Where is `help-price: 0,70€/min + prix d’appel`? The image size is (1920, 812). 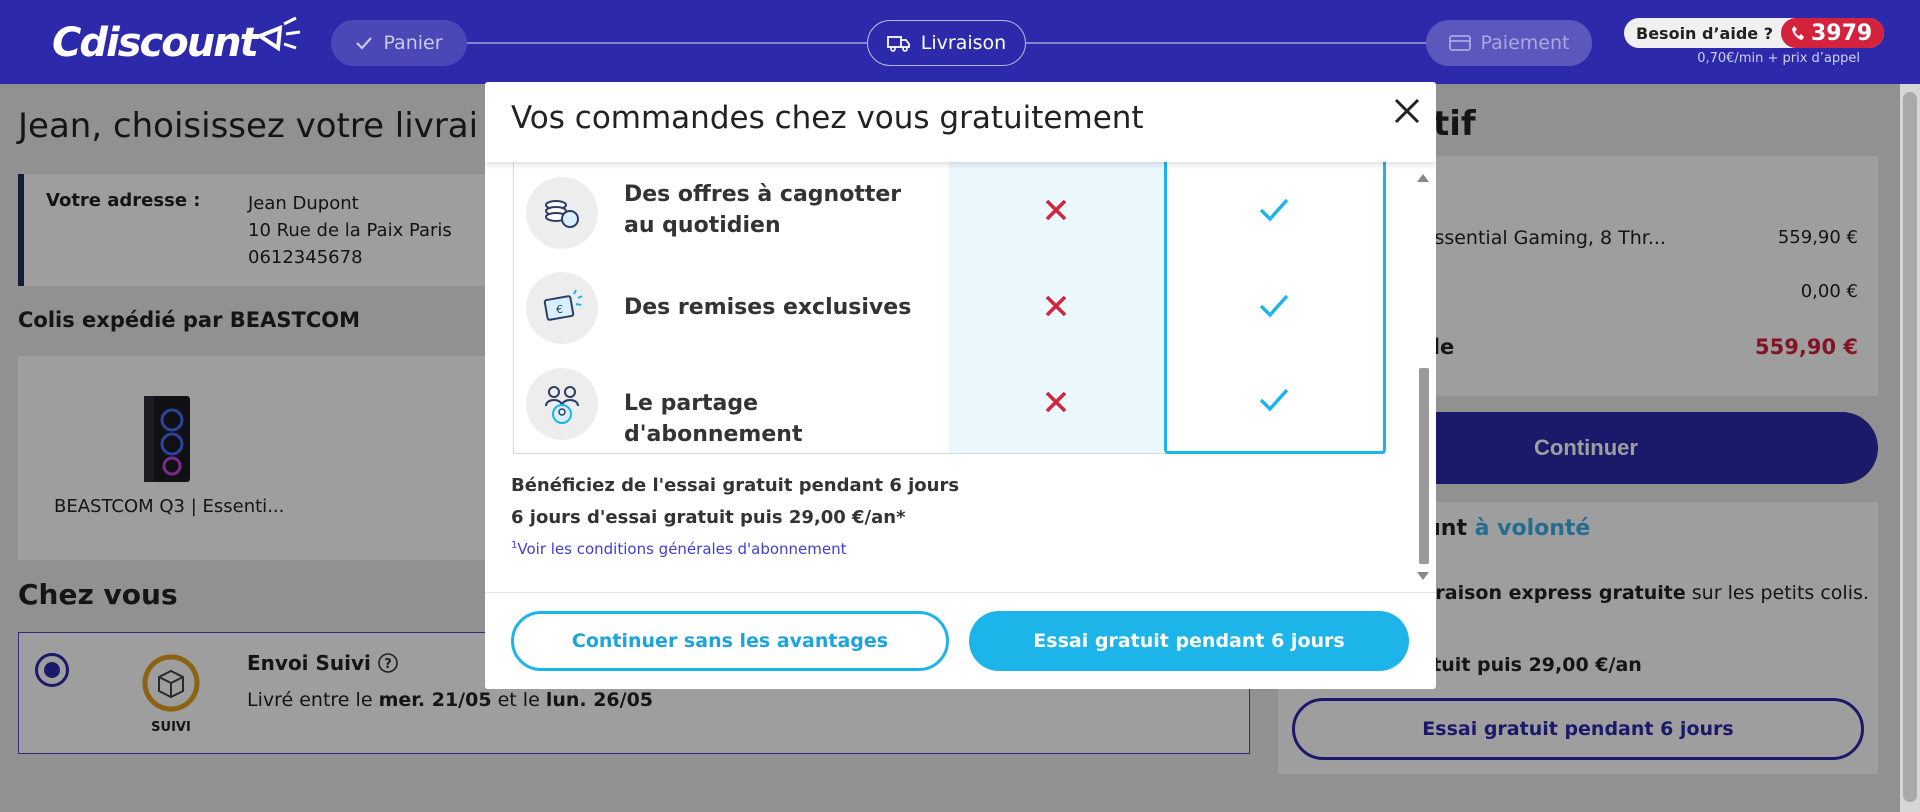
help-price: 0,70€/min + prix d’appel is located at coordinates (1778, 58).